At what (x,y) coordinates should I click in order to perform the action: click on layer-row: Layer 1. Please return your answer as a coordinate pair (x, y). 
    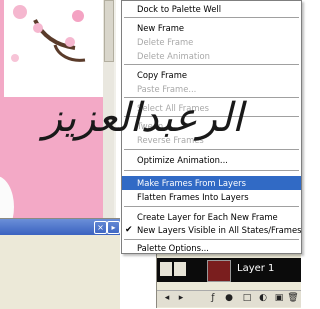
    Looking at the image, I should click on (229, 270).